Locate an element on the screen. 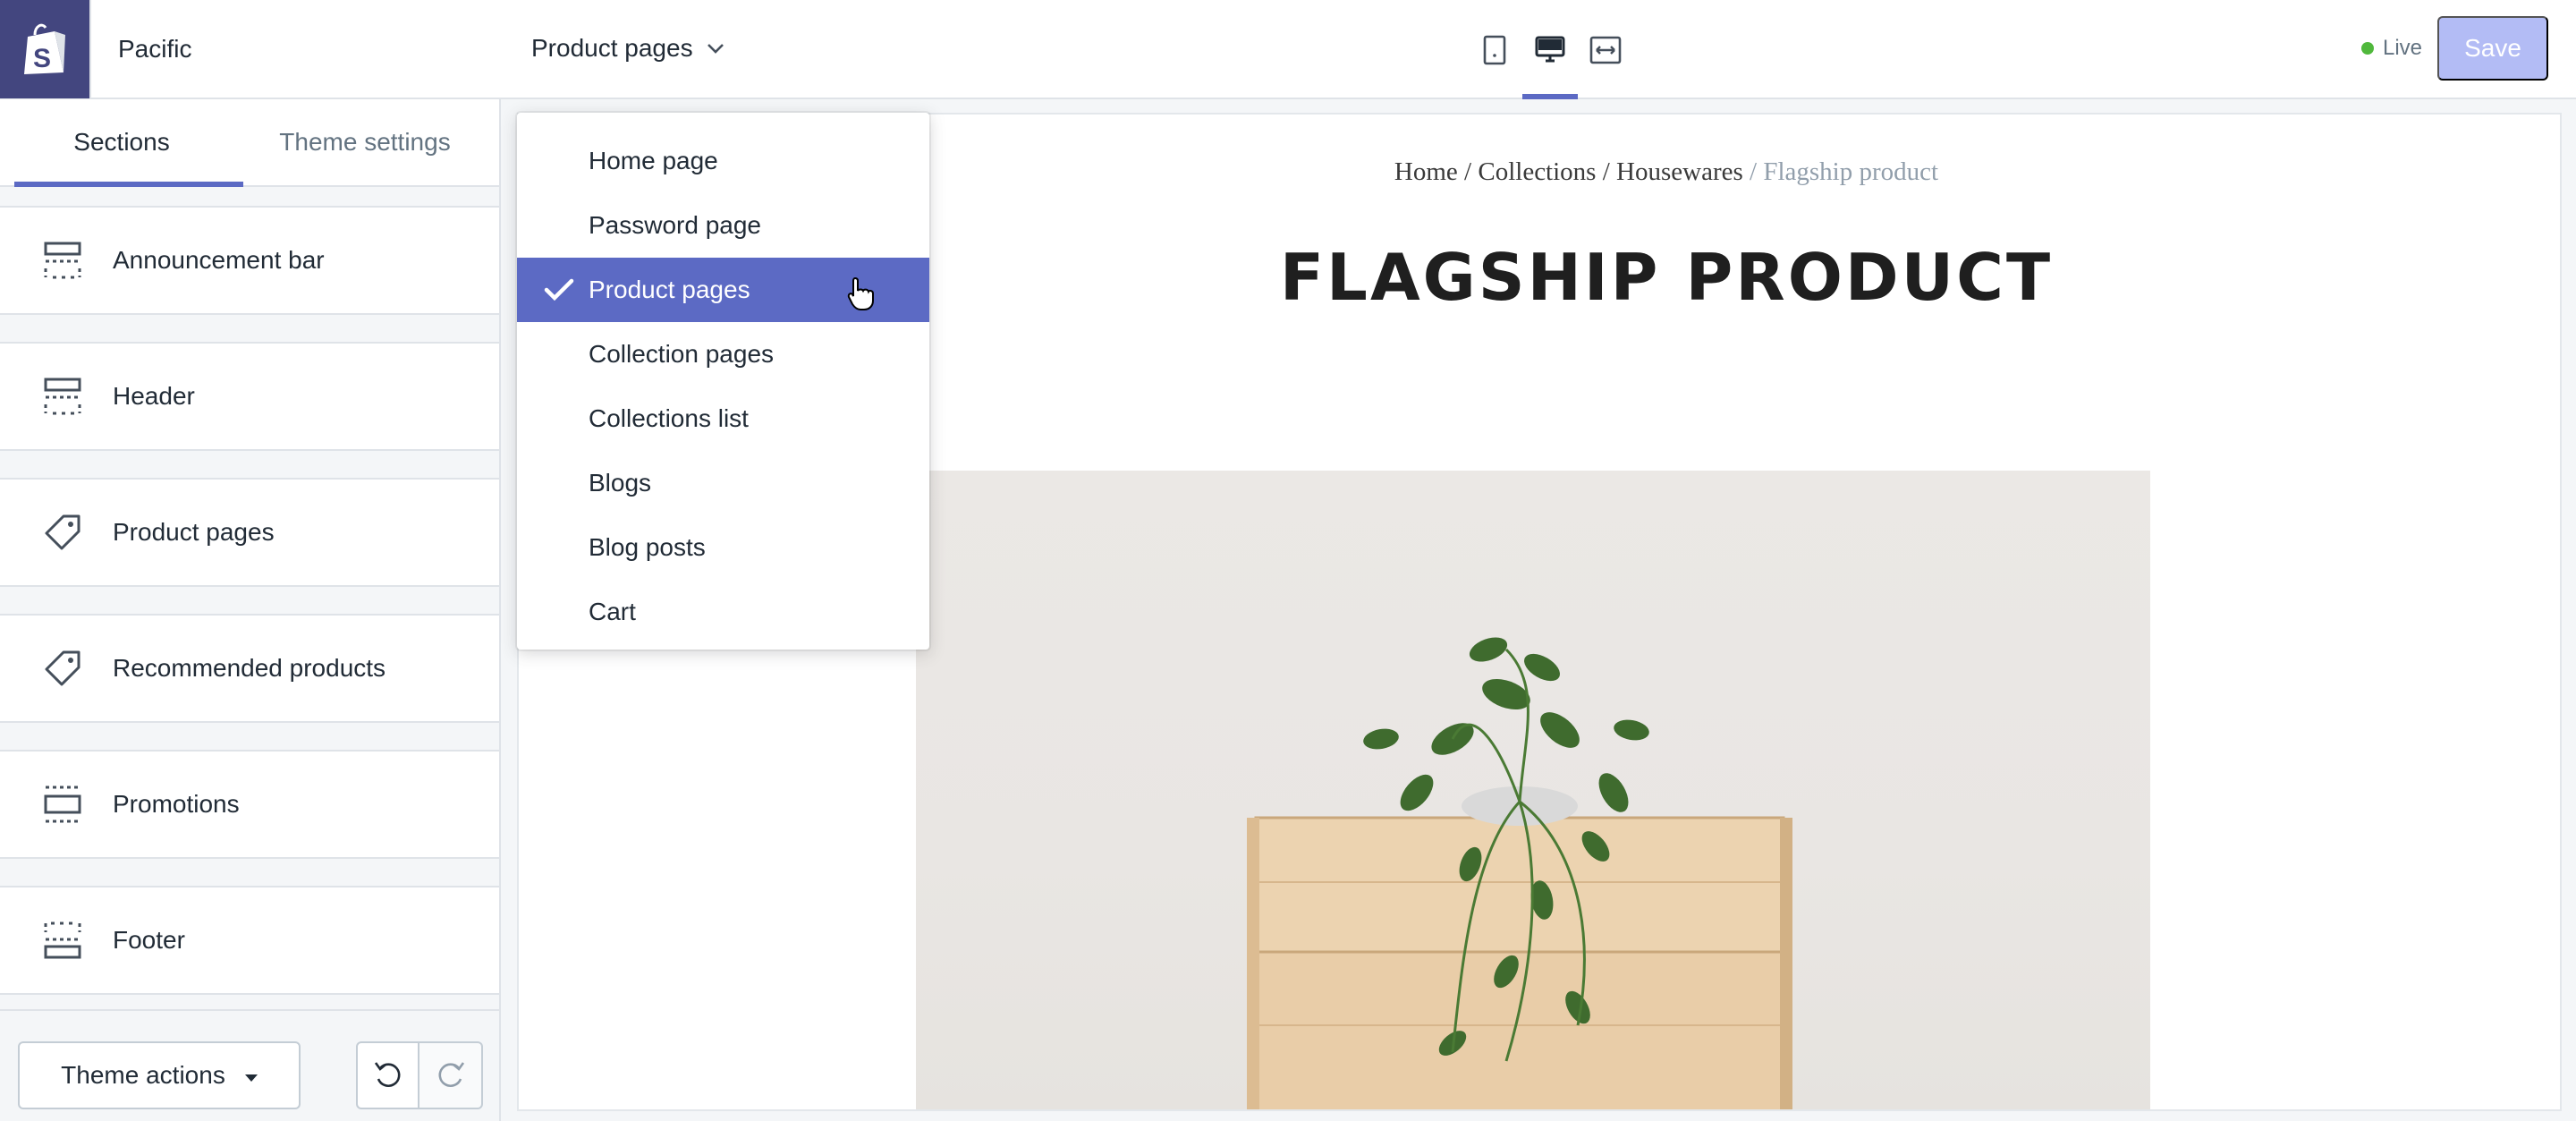 The height and width of the screenshot is (1121, 2576). page-picker-label: Product pages is located at coordinates (612, 48).